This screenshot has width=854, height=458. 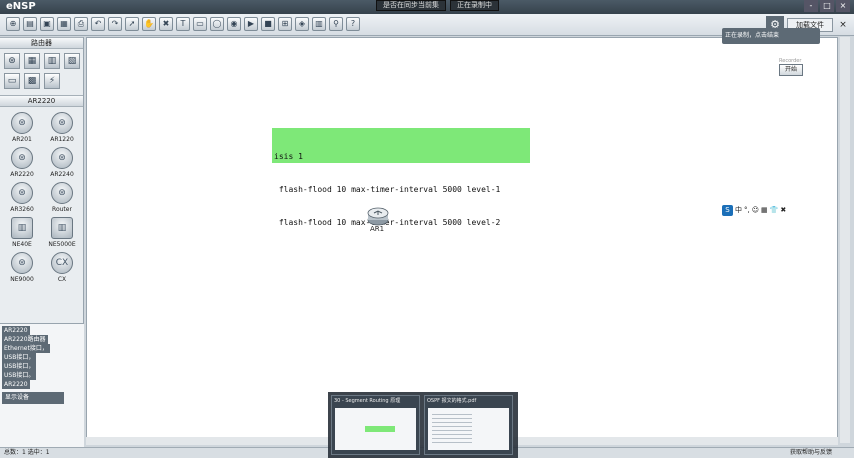 What do you see at coordinates (22, 139) in the screenshot?
I see `device-label: AR201` at bounding box center [22, 139].